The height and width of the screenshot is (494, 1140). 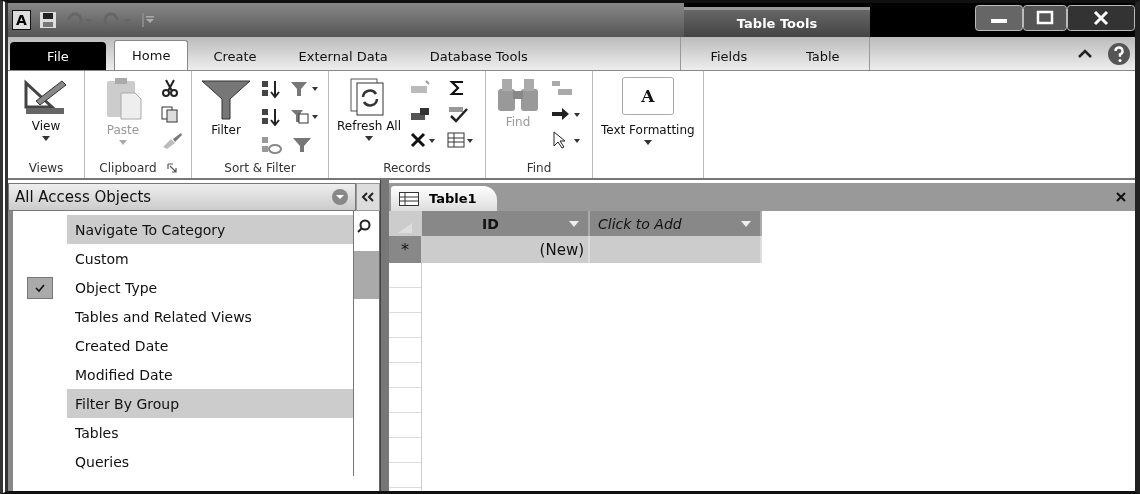 I want to click on column-header: Click to Add, so click(x=676, y=223).